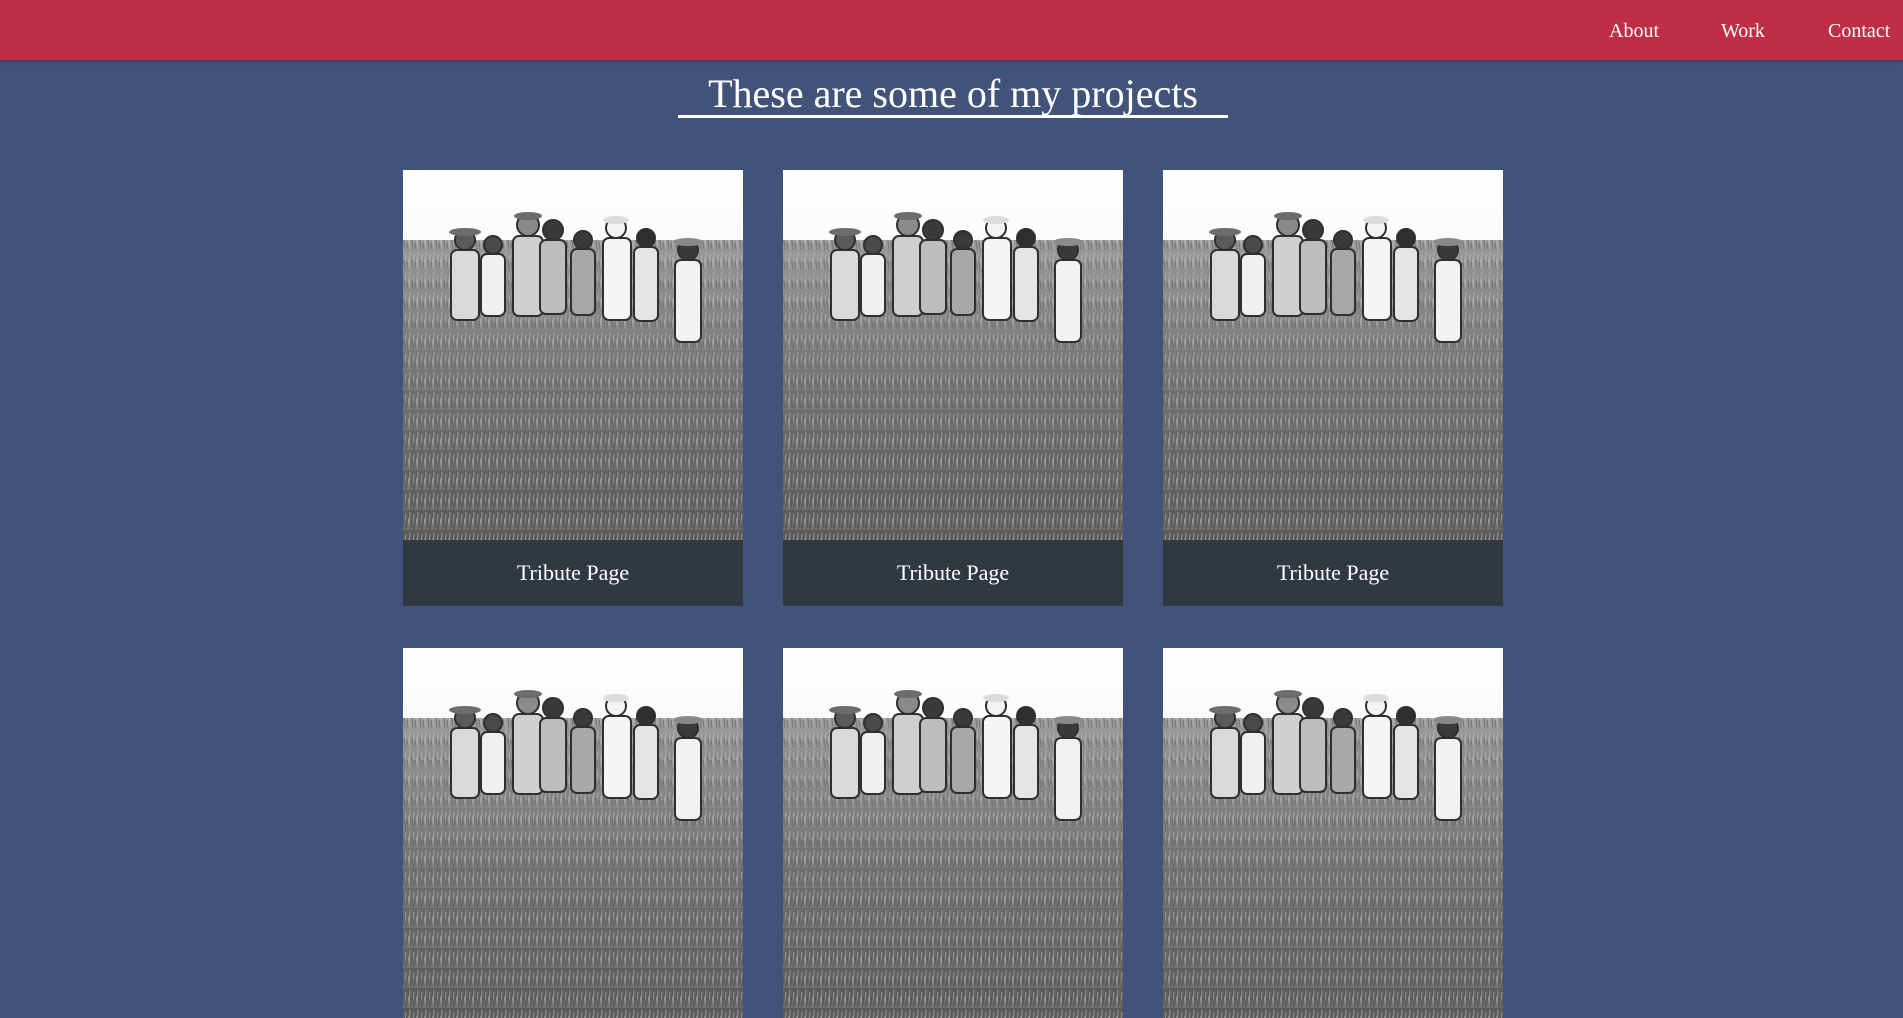  I want to click on nav-link-work: Work, so click(1743, 31).